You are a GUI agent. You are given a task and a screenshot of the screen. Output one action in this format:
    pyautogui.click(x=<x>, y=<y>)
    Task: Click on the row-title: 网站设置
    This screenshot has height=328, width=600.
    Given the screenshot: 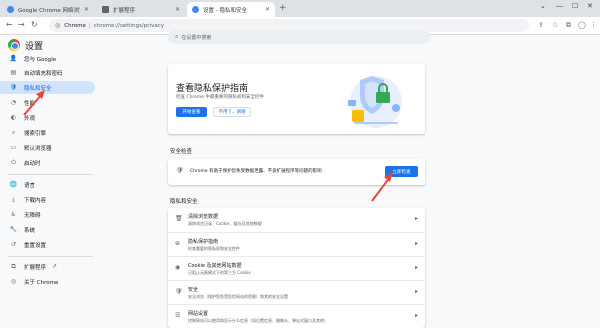 What is the action you would take?
    pyautogui.click(x=198, y=314)
    